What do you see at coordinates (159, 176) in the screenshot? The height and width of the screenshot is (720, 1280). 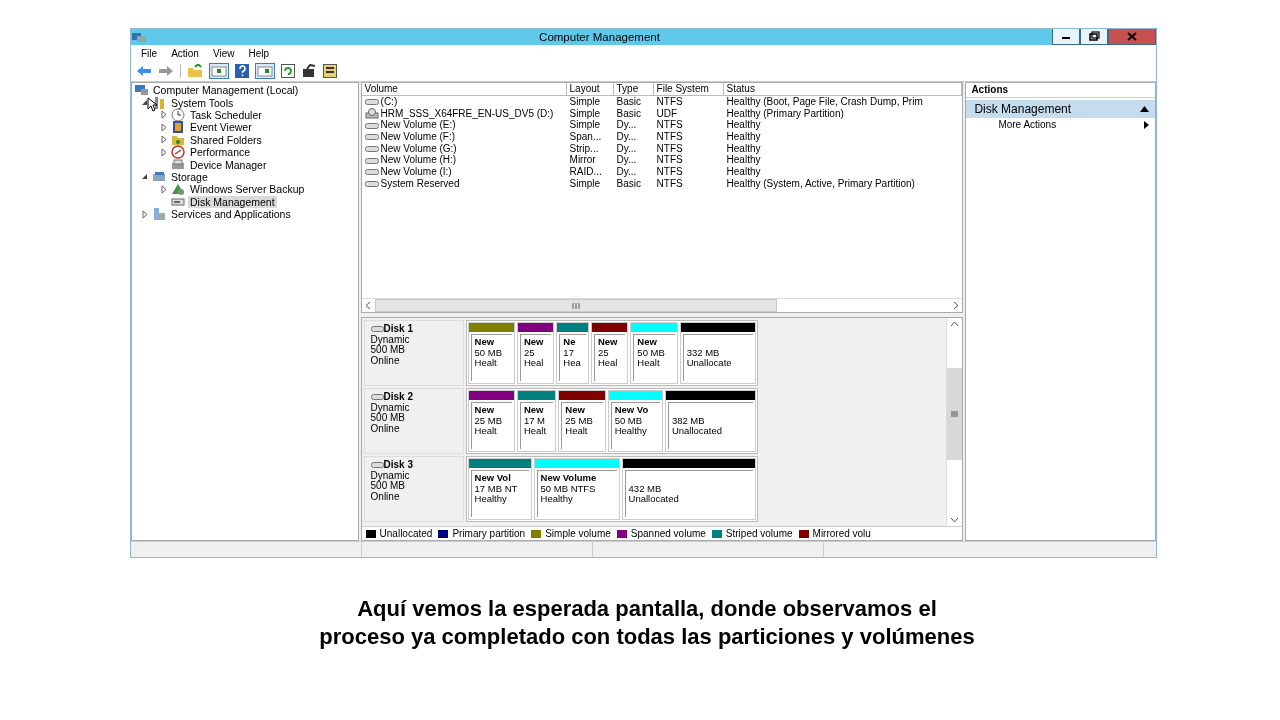 I see `storage-icon` at bounding box center [159, 176].